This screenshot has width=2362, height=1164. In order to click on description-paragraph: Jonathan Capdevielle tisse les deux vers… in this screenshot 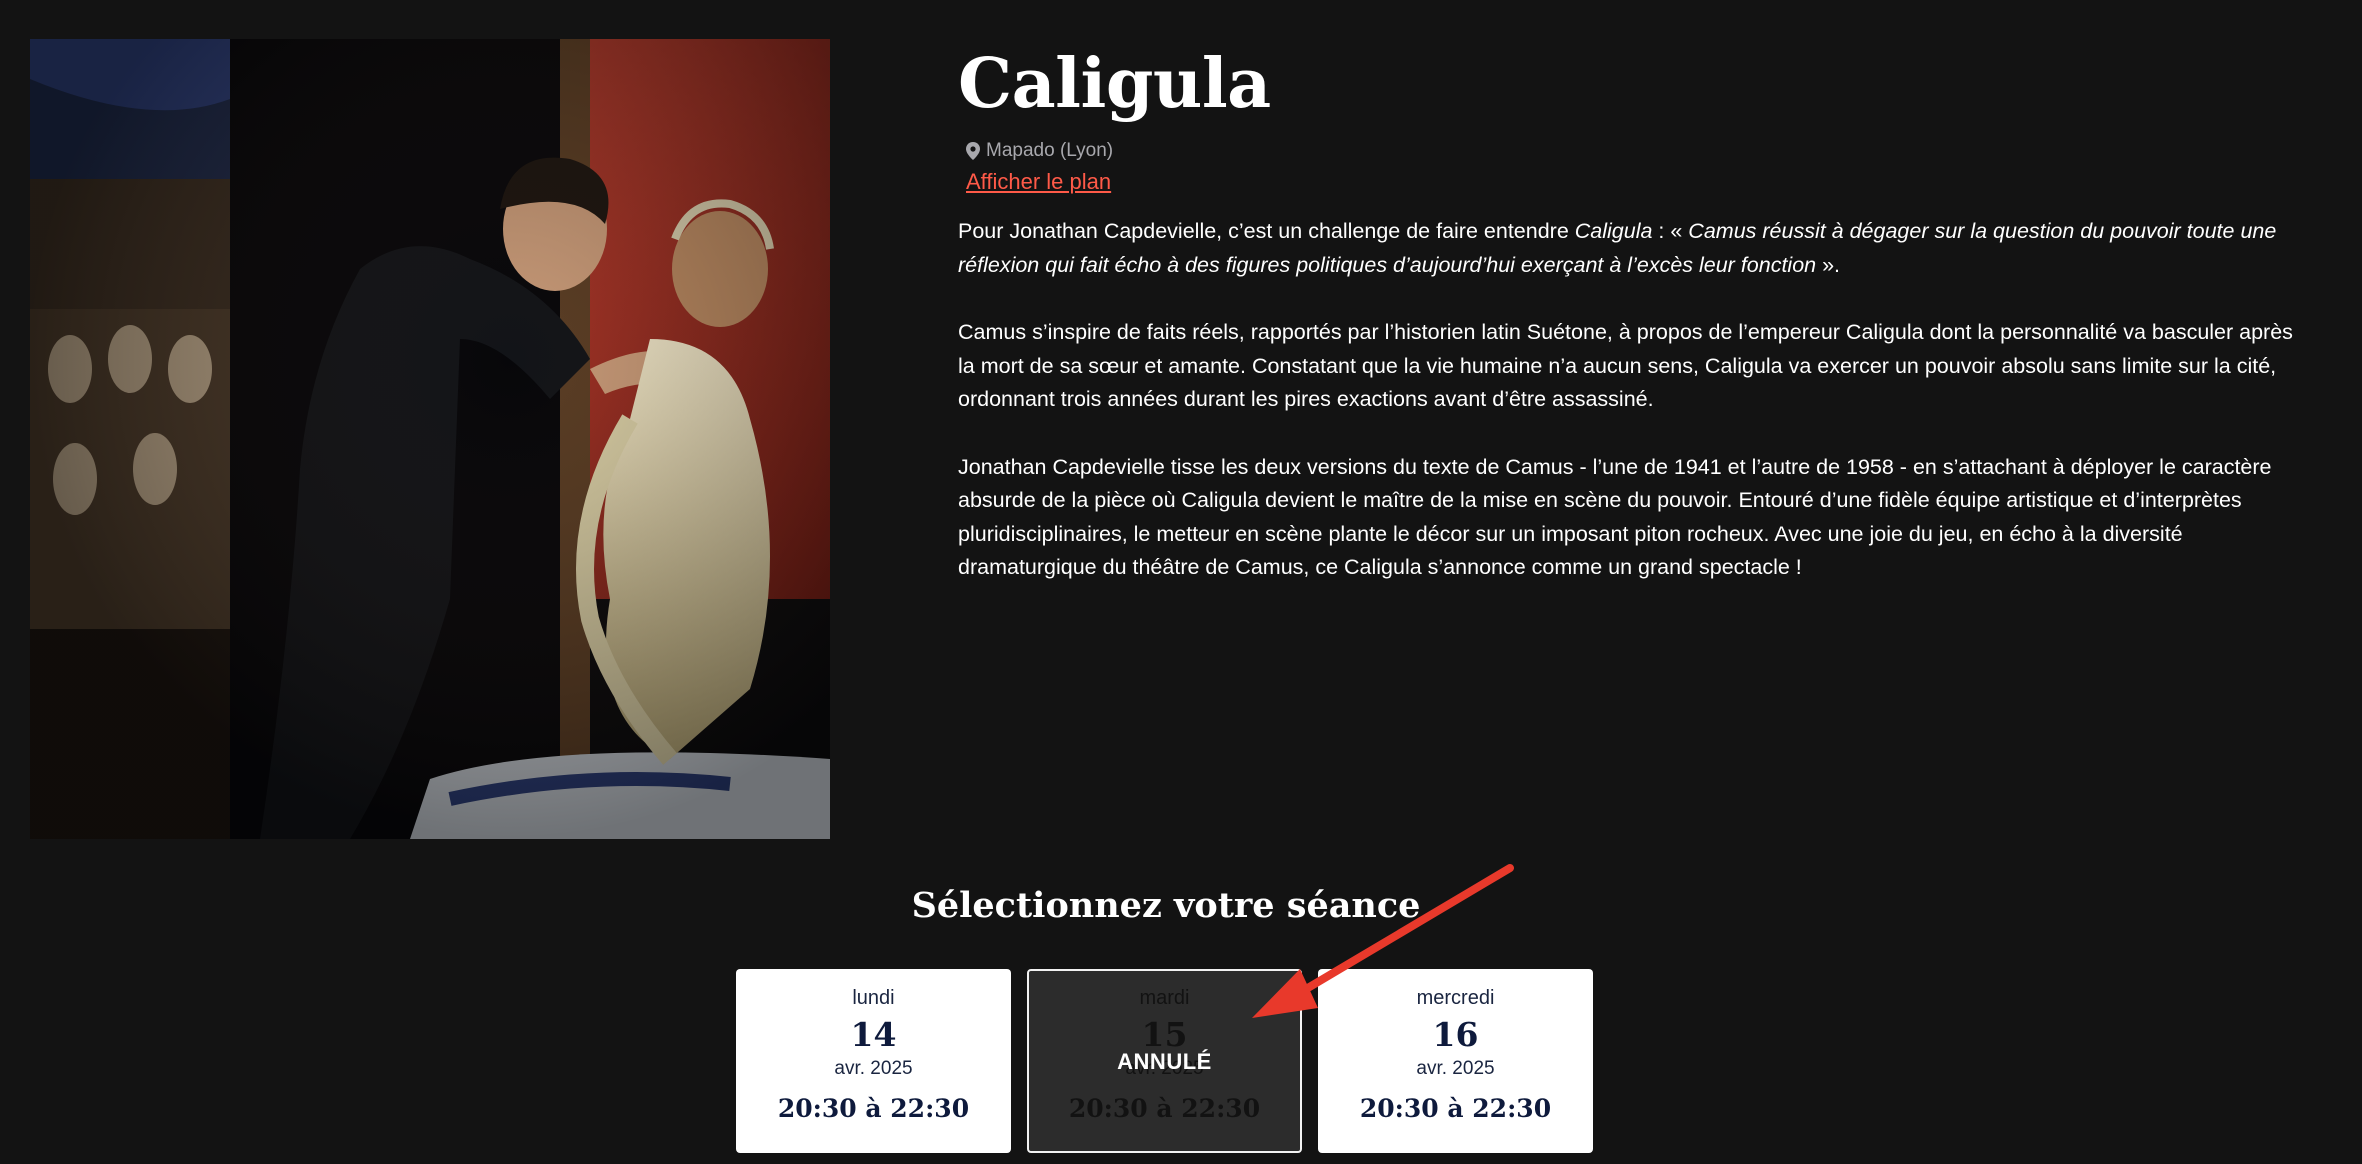, I will do `click(1628, 518)`.